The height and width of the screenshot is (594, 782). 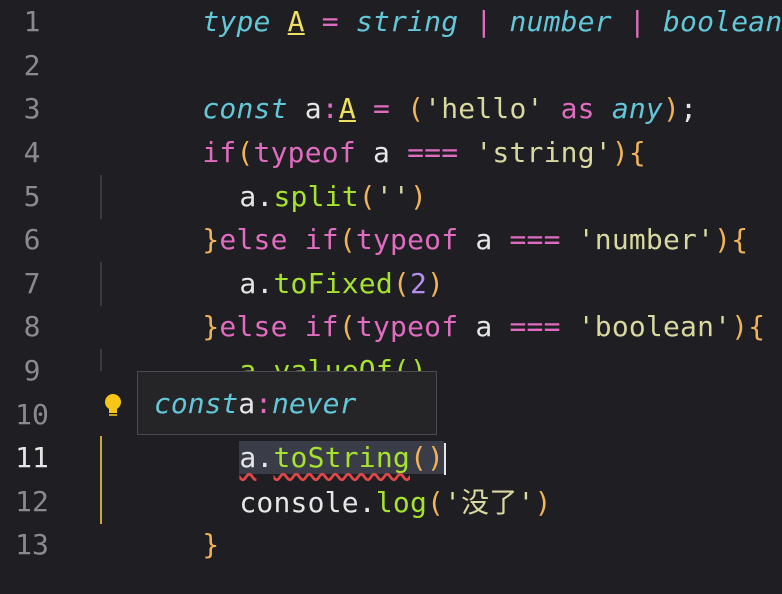 What do you see at coordinates (32, 153) in the screenshot?
I see `line-number: 4` at bounding box center [32, 153].